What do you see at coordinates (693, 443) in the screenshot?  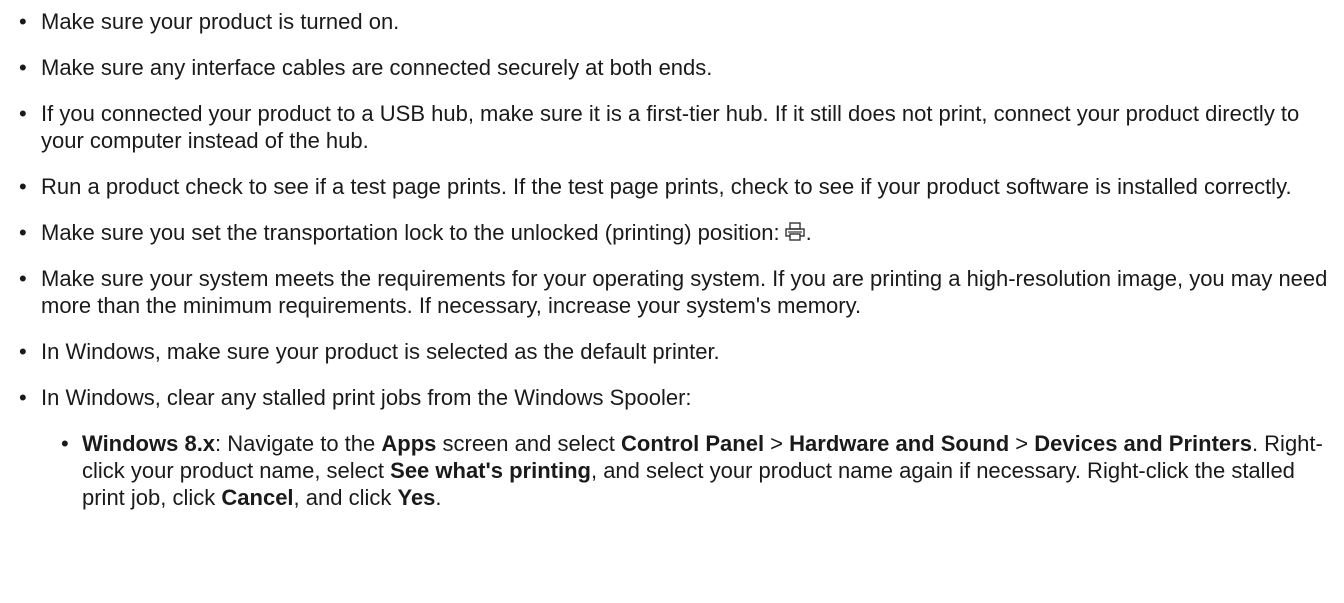 I see `control-panel-label: Control Panel` at bounding box center [693, 443].